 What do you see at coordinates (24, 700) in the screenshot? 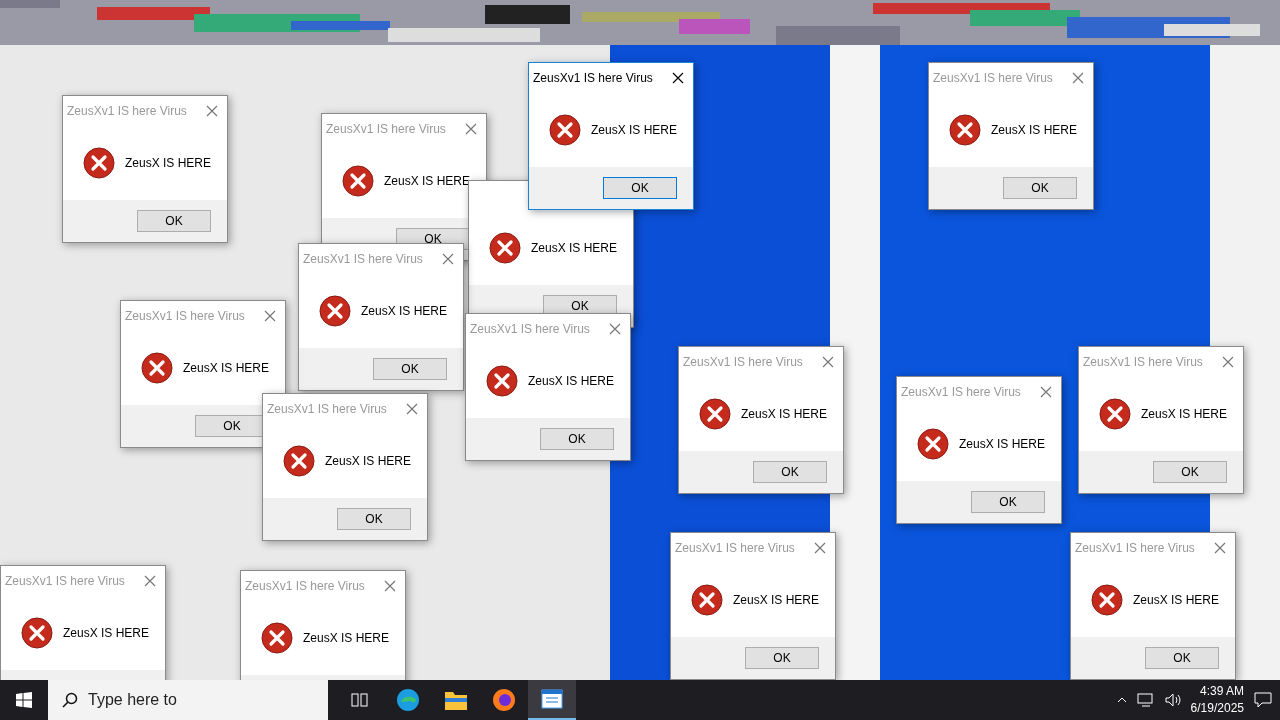
I see `windows-logo-icon` at bounding box center [24, 700].